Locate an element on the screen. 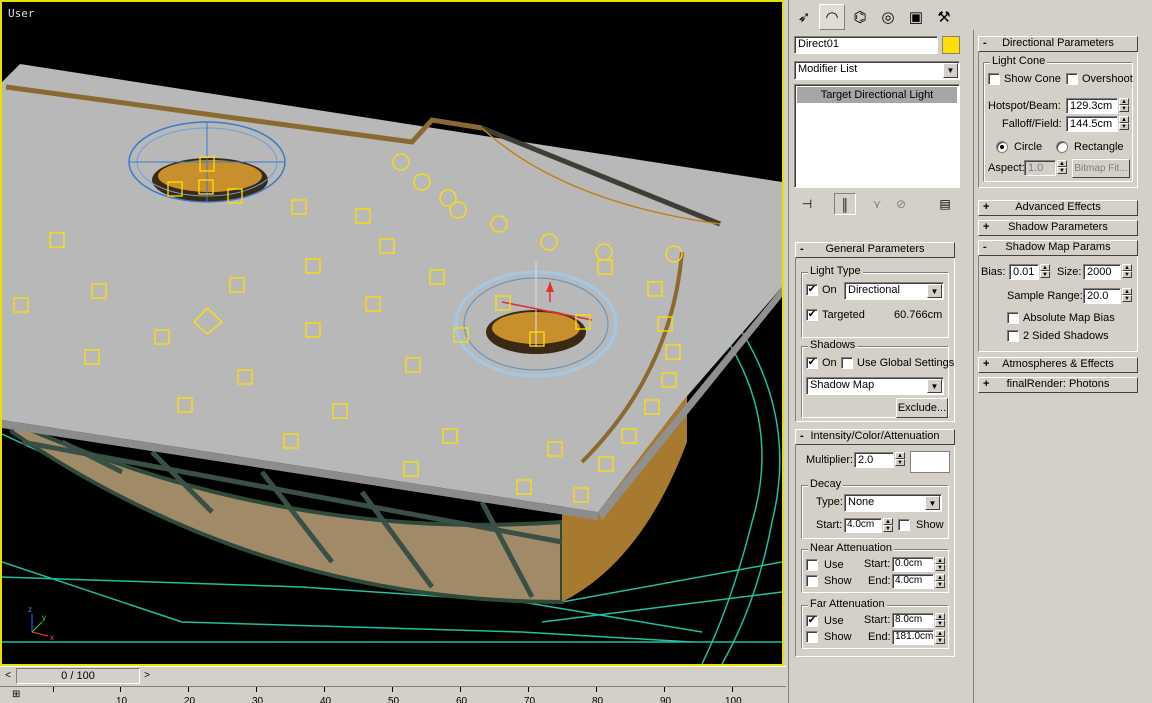 Image resolution: width=1152 pixels, height=703 pixels. target-distance: 60.766cm is located at coordinates (918, 315).